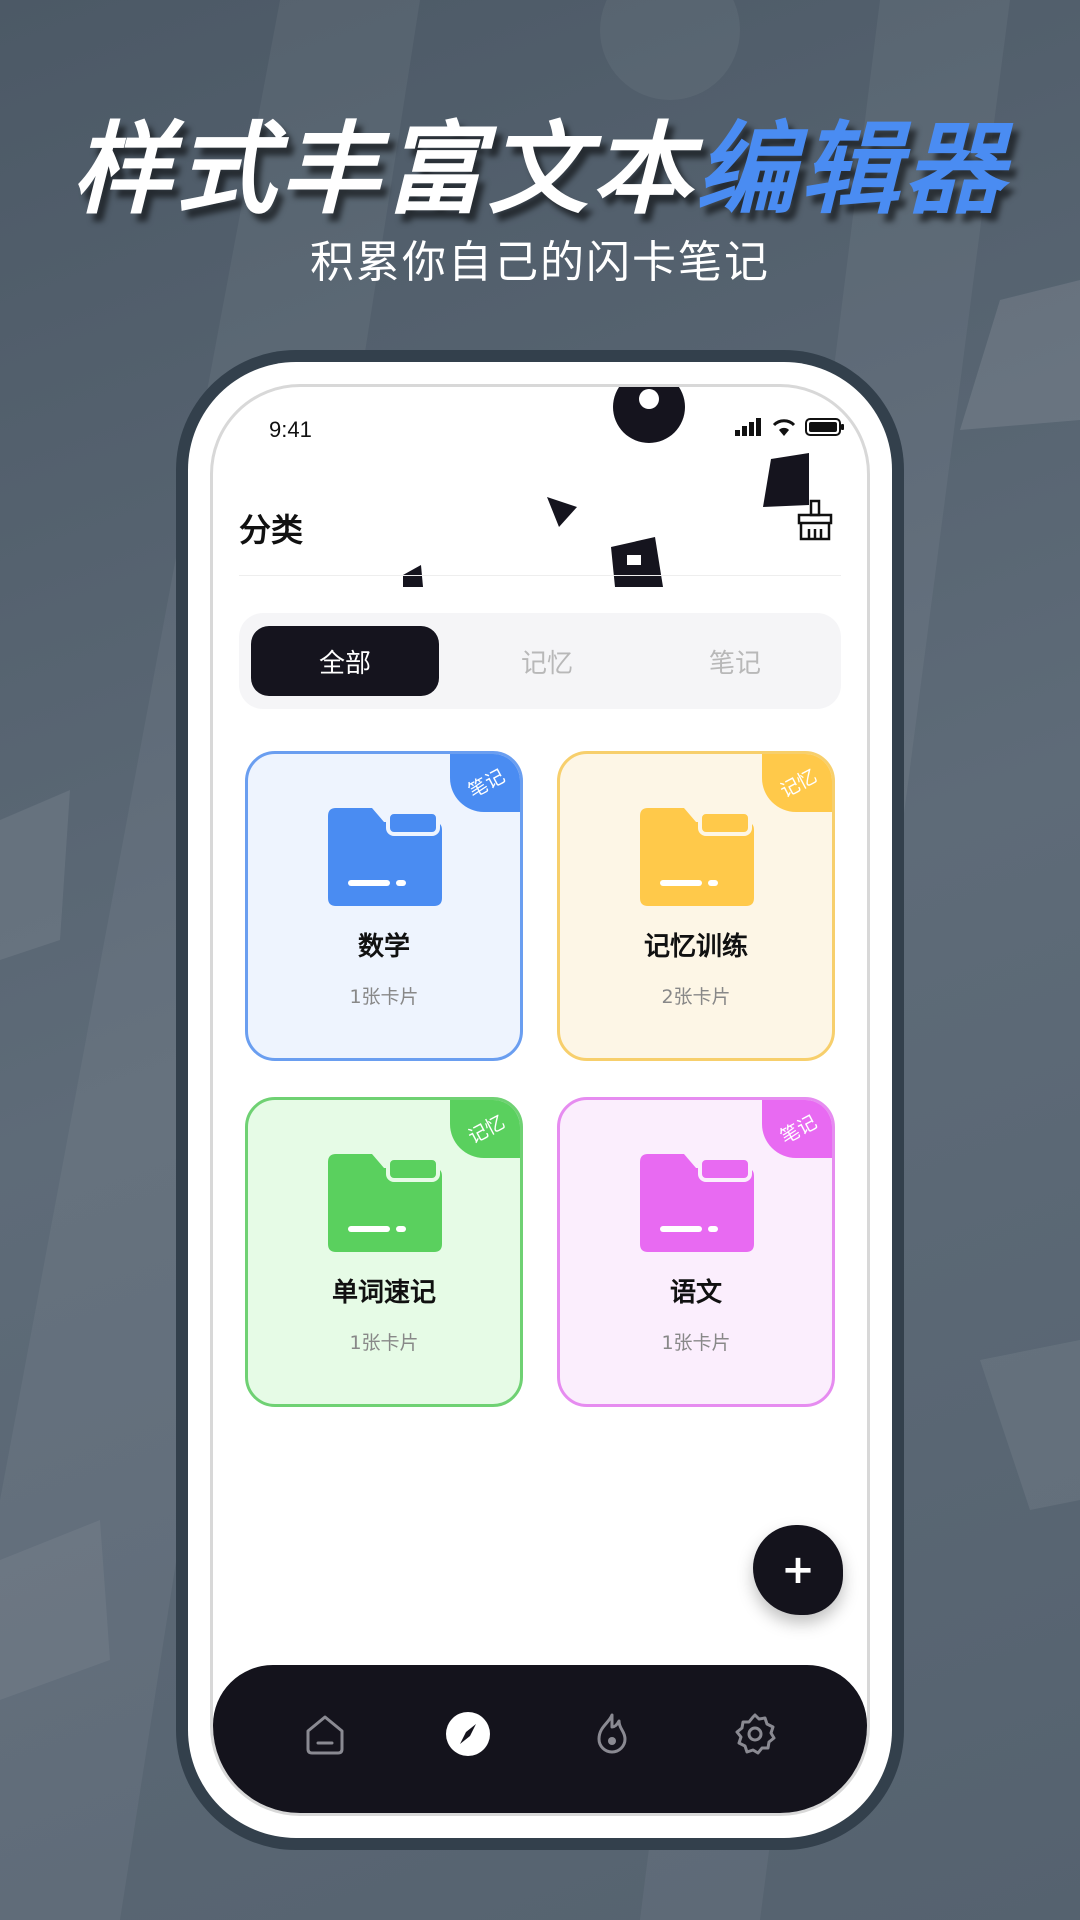 The image size is (1080, 1920). Describe the element at coordinates (540, 575) in the screenshot. I see `header-divider` at that location.